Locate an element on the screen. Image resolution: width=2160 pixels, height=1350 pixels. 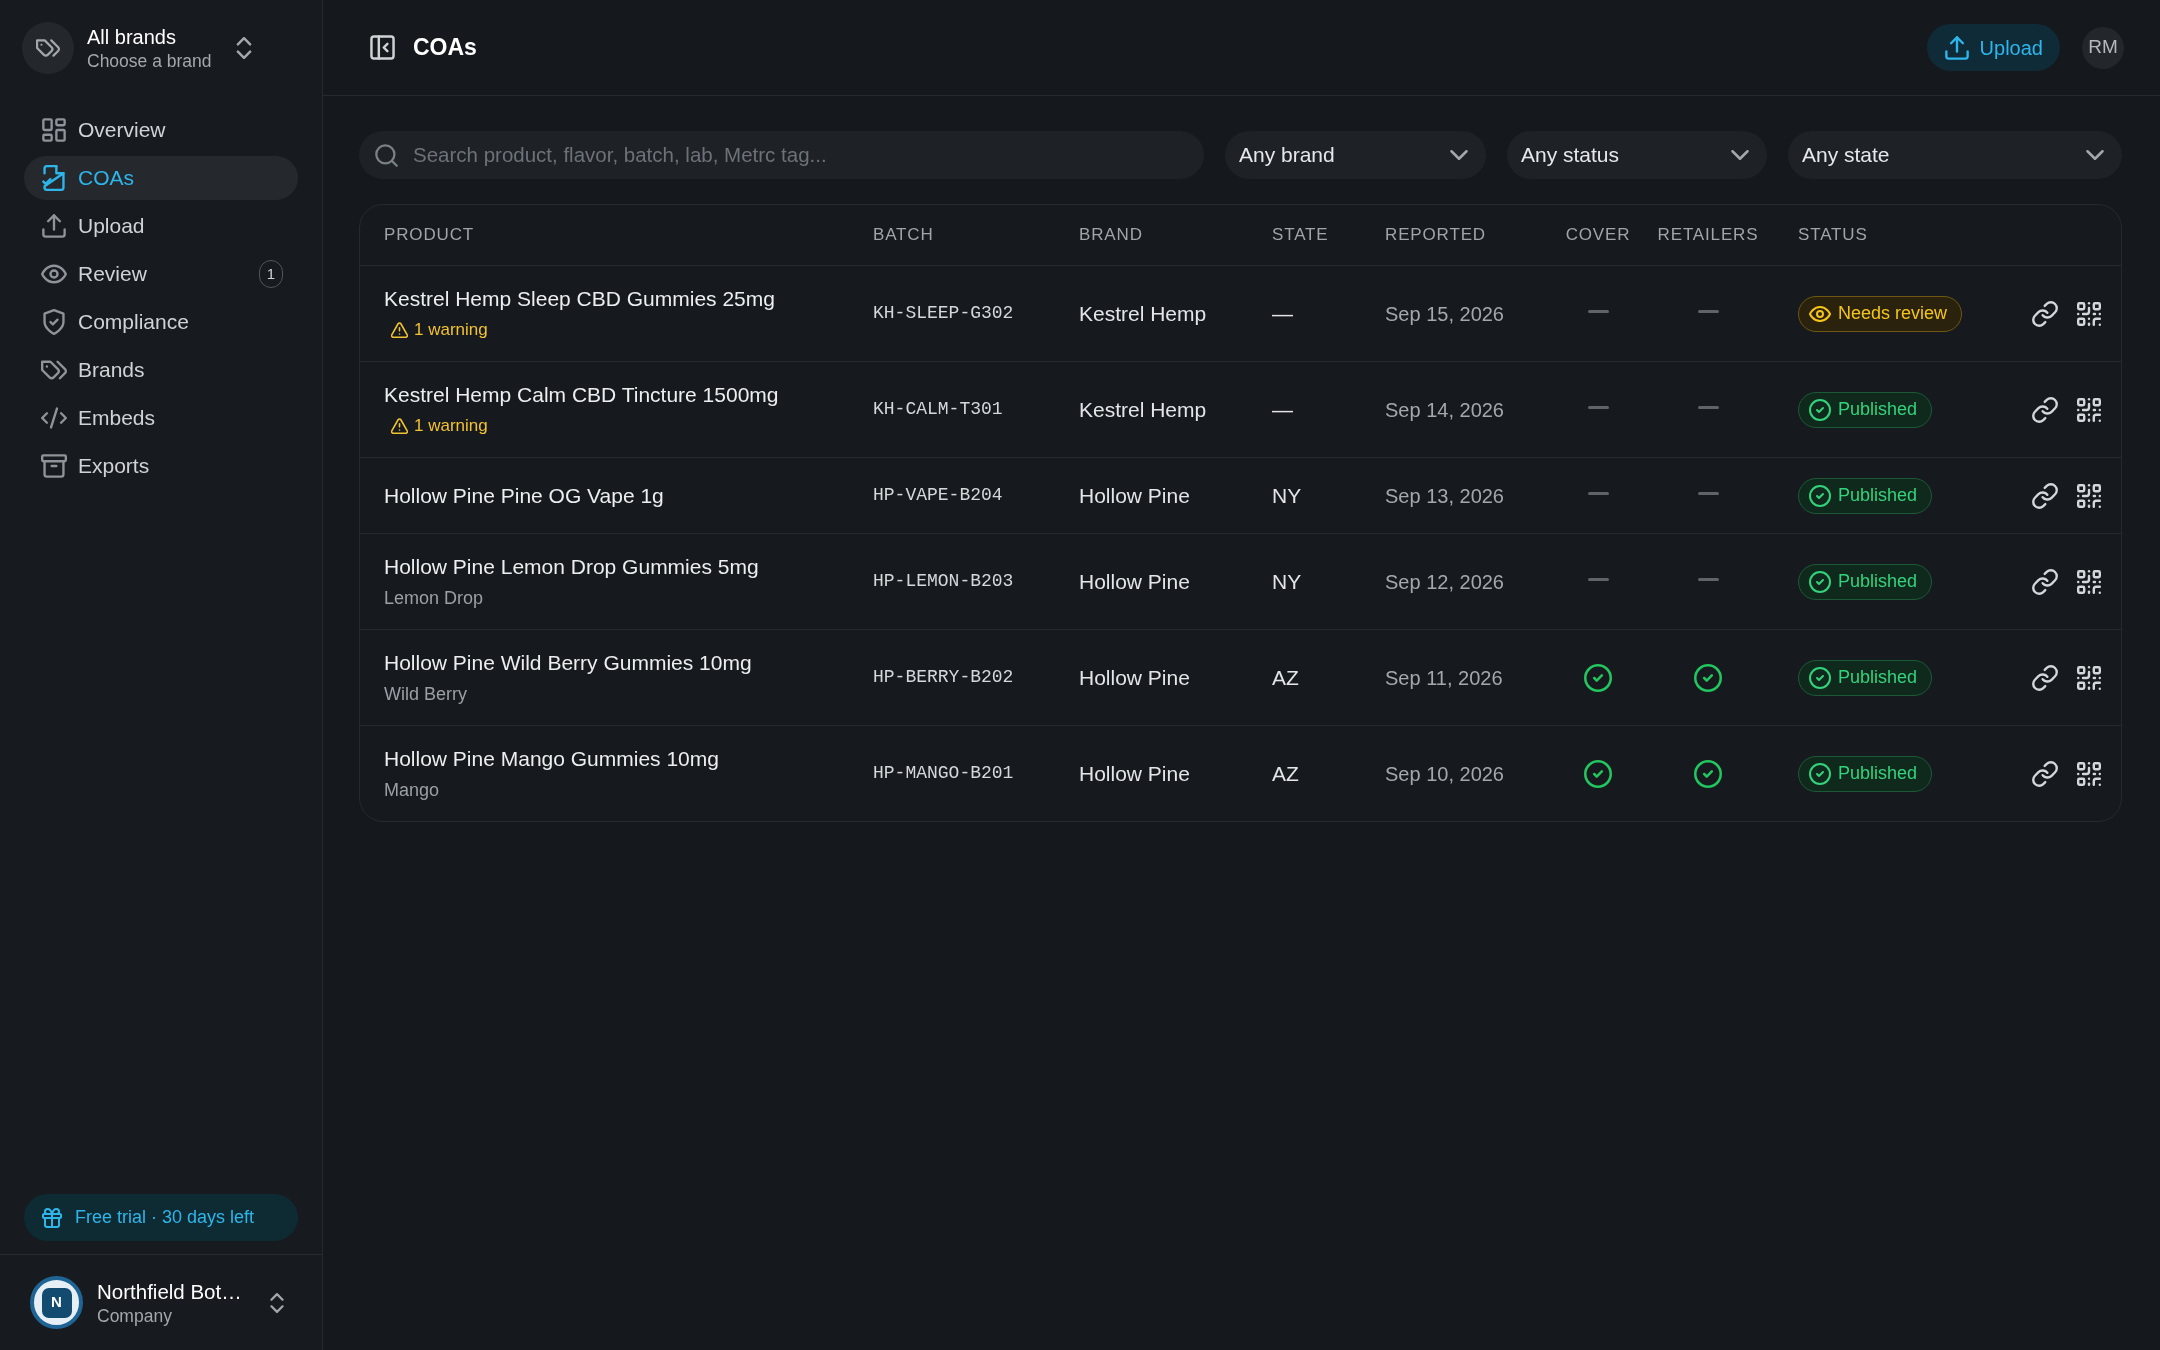
product-name: Hollow Pine Lemon Drop Gummies 5mg is located at coordinates (572, 567).